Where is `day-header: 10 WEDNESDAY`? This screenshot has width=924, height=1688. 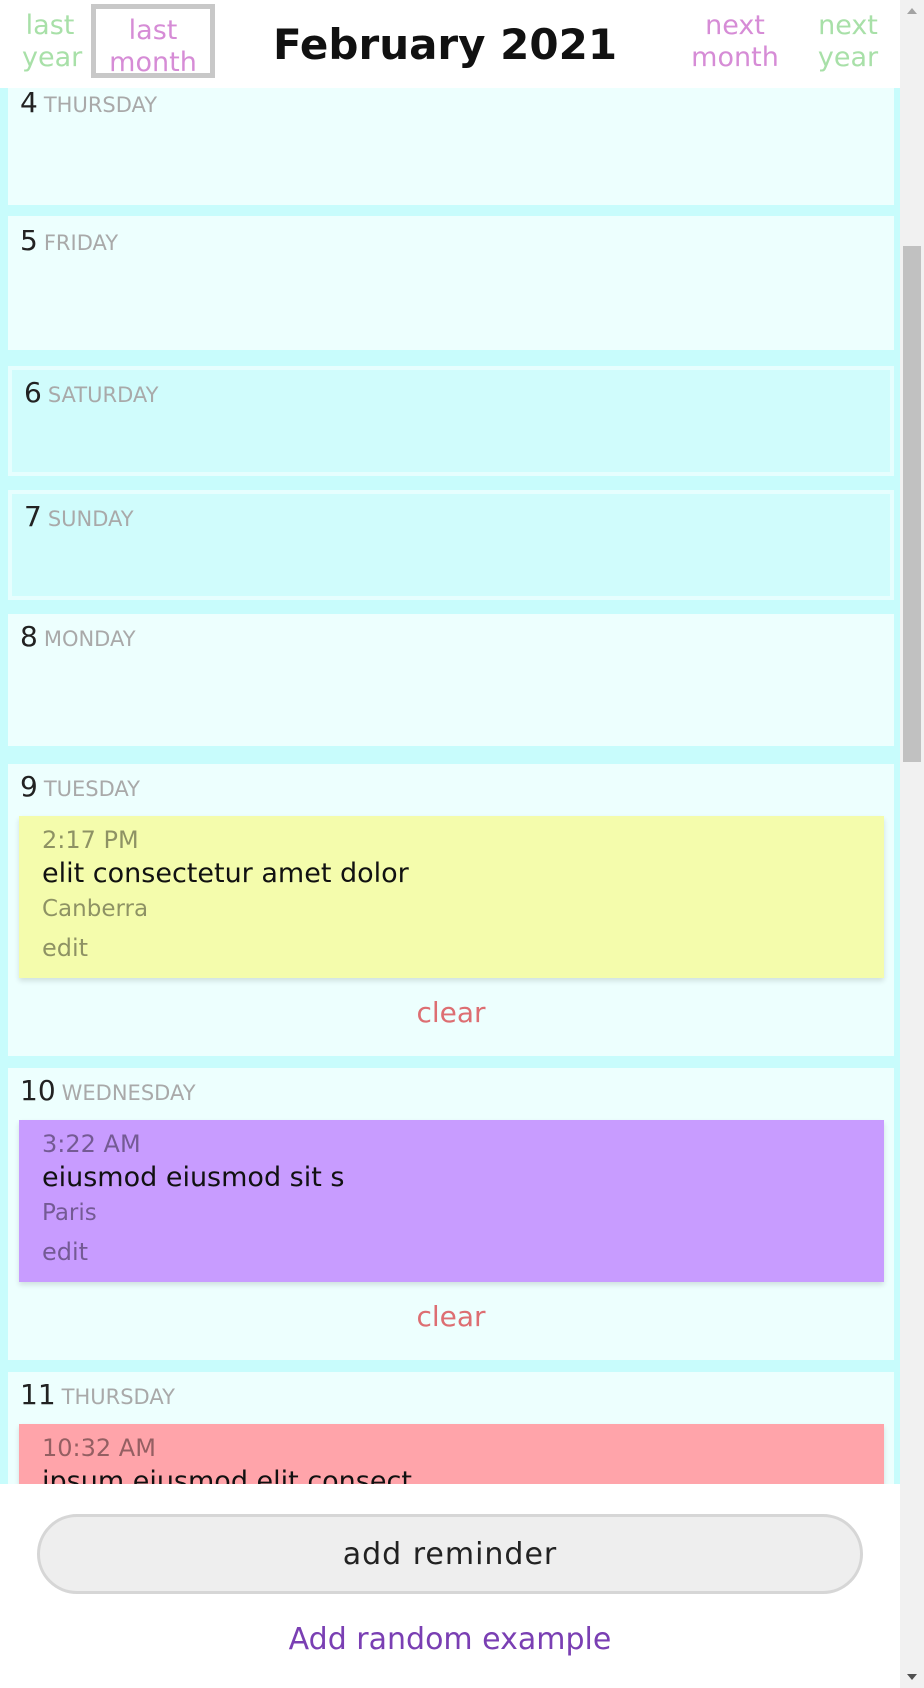
day-header: 10 WEDNESDAY is located at coordinates (108, 1090).